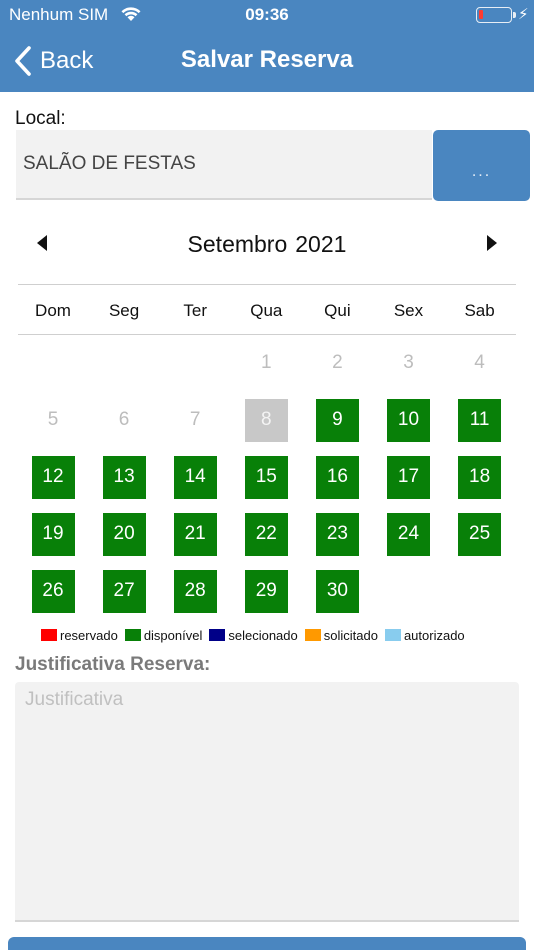  I want to click on month-name: Setembro, so click(237, 244).